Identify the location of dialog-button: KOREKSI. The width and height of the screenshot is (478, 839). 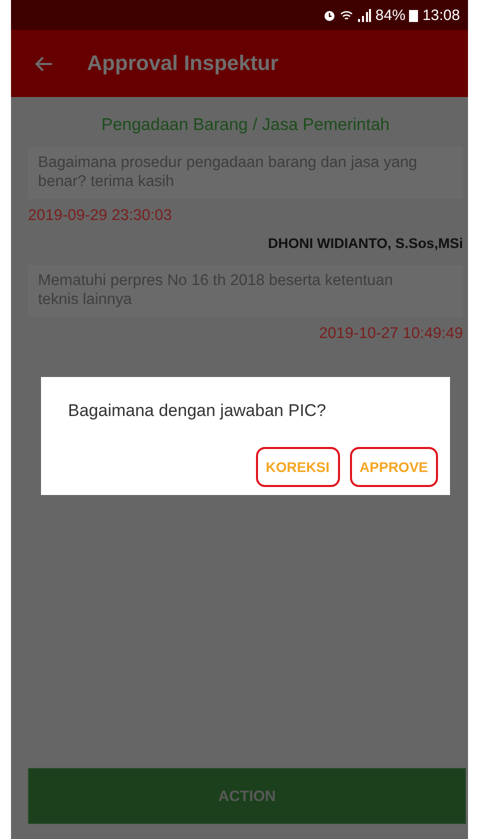
(298, 467).